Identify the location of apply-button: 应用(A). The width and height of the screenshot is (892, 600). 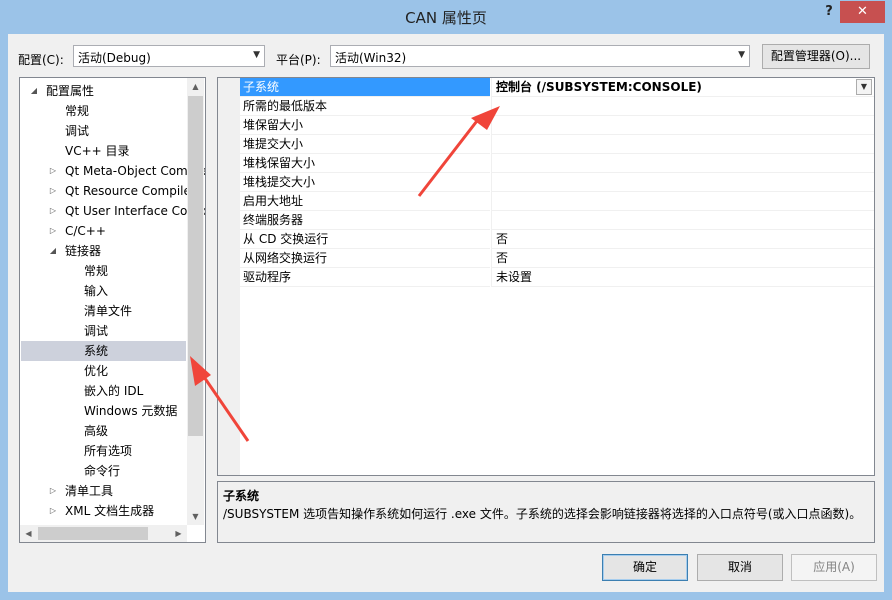
(834, 567).